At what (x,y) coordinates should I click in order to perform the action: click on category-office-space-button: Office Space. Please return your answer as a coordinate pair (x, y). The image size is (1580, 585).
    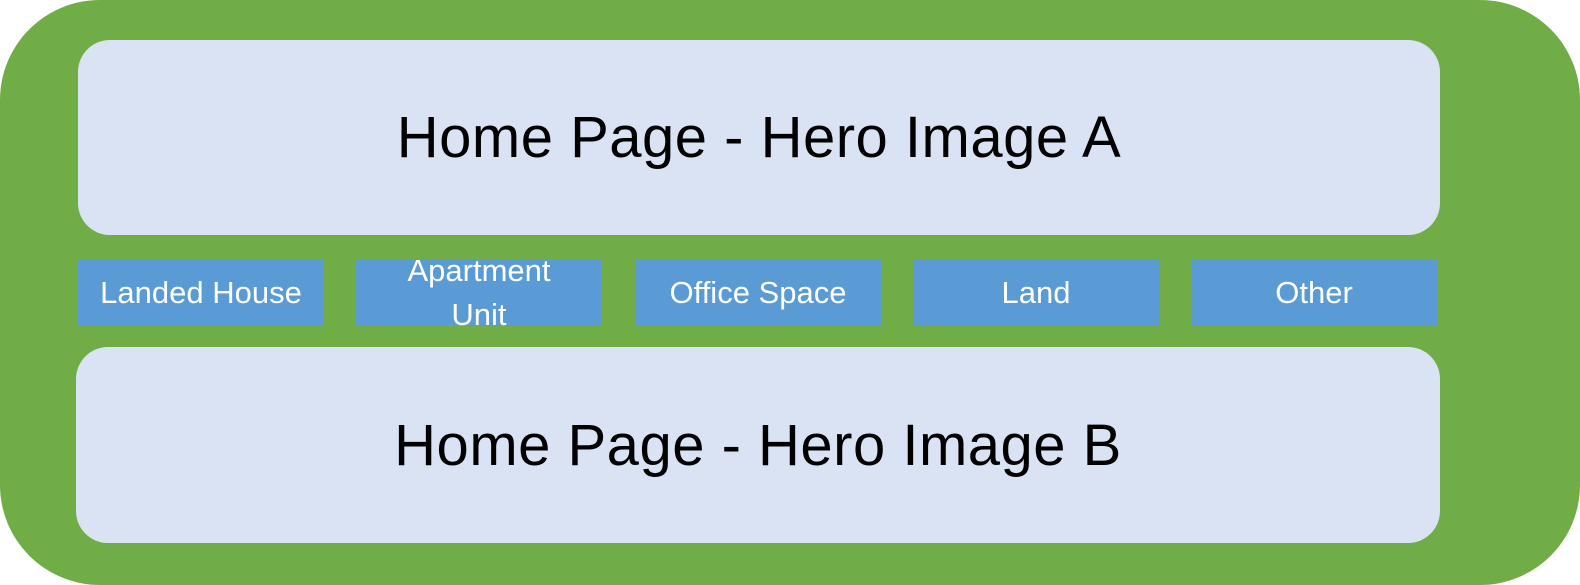
    Looking at the image, I should click on (758, 292).